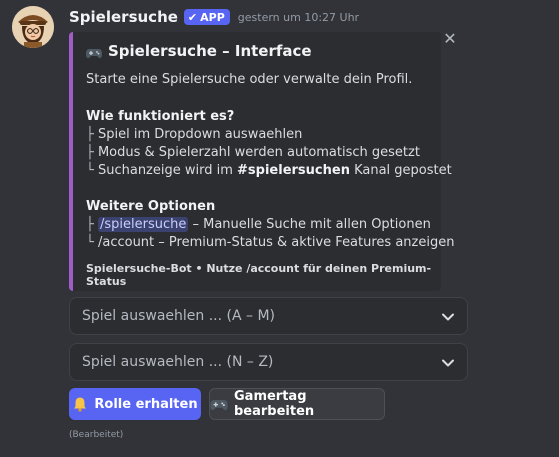  I want to click on timestamp: gestern um 10:27 Uhr, so click(298, 17).